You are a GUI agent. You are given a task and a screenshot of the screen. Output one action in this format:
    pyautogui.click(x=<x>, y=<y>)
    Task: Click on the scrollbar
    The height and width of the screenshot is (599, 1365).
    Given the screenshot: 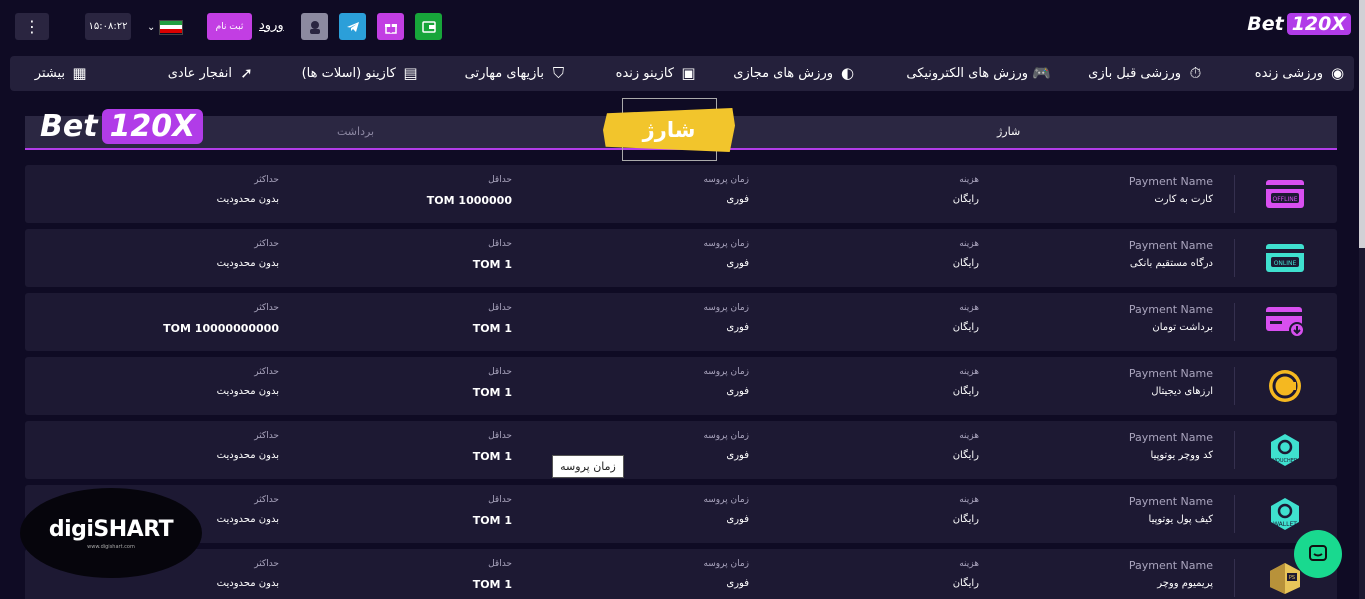 What is the action you would take?
    pyautogui.click(x=1362, y=299)
    